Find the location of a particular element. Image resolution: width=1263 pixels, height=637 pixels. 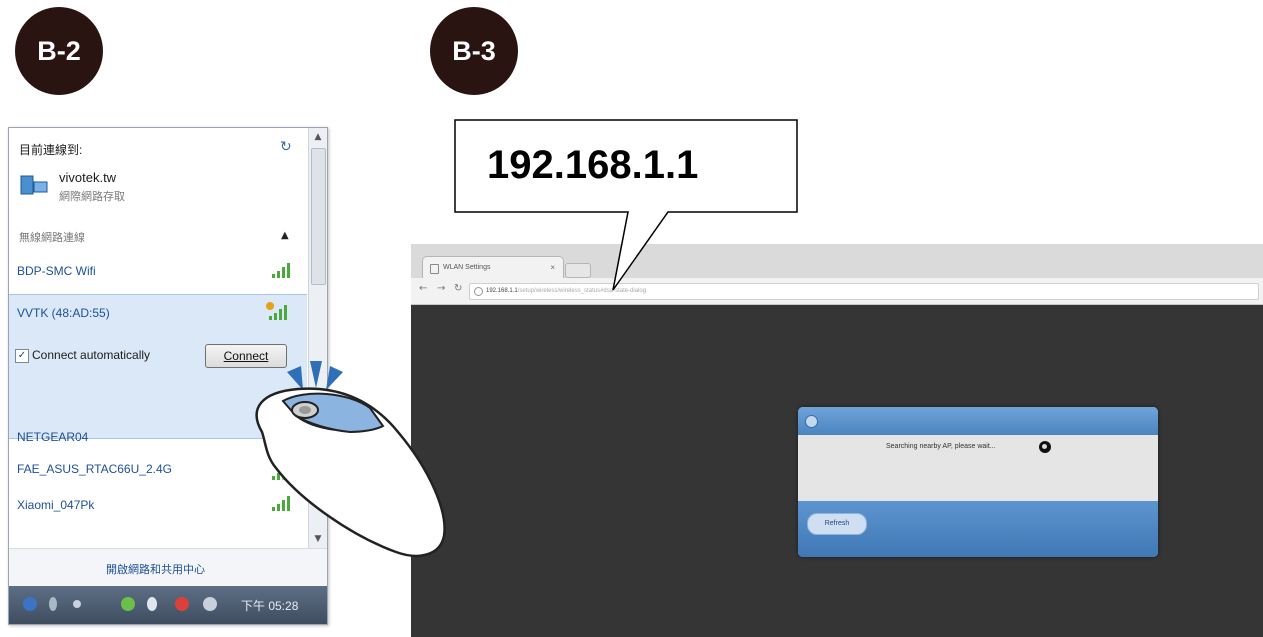

page-info-icon is located at coordinates (478, 291).